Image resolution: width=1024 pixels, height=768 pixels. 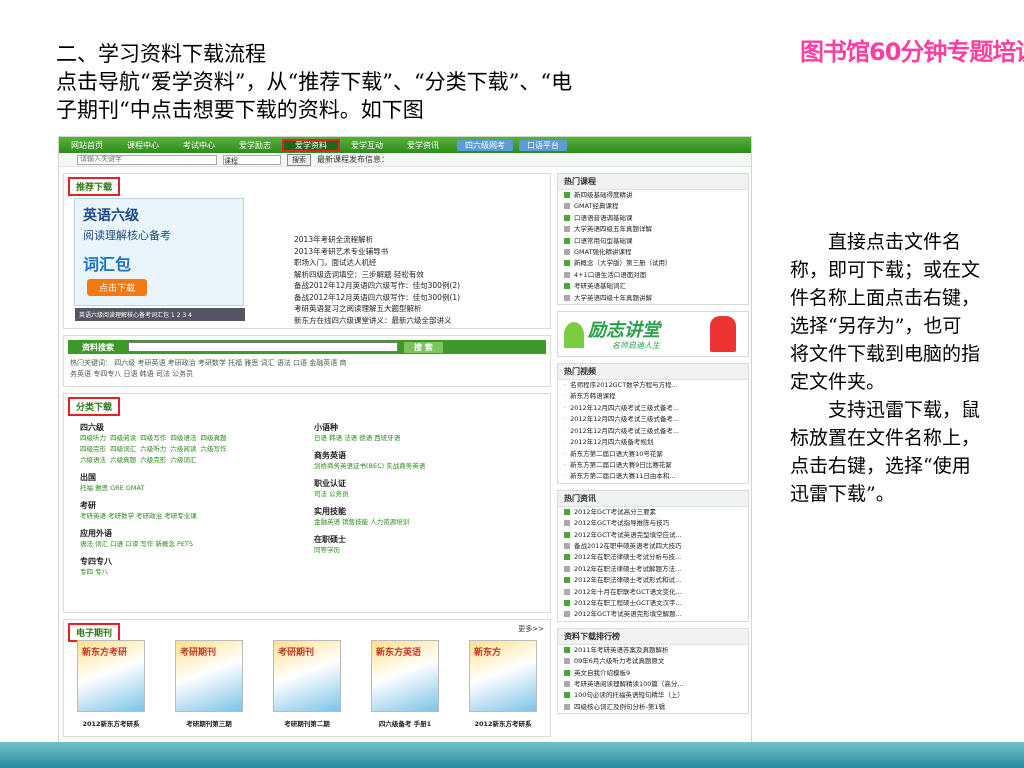 What do you see at coordinates (531, 629) in the screenshot?
I see `more-link: 更多>>` at bounding box center [531, 629].